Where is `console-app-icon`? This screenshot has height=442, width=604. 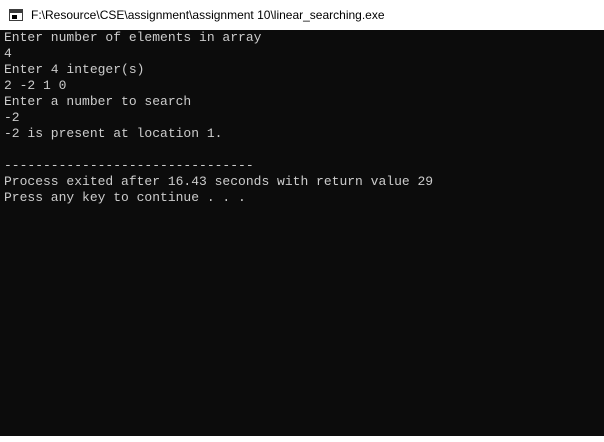 console-app-icon is located at coordinates (16, 15).